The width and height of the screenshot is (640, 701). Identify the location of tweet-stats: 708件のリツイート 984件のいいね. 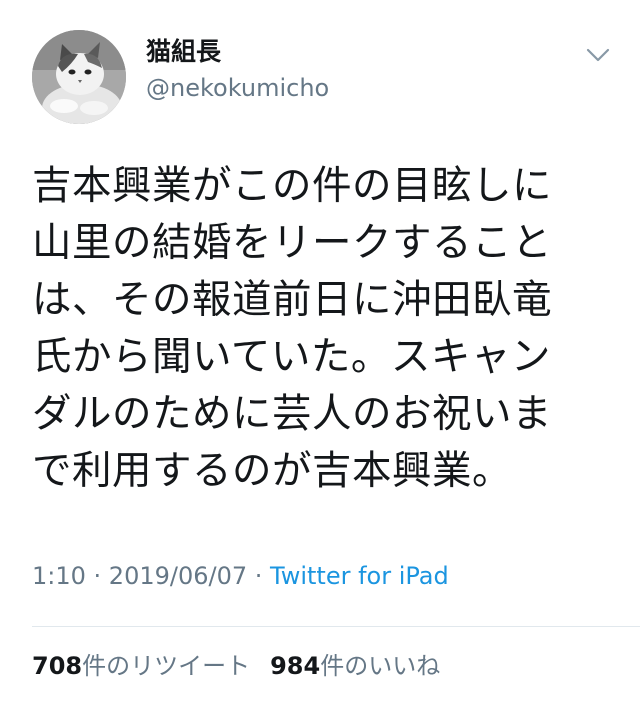
(236, 666).